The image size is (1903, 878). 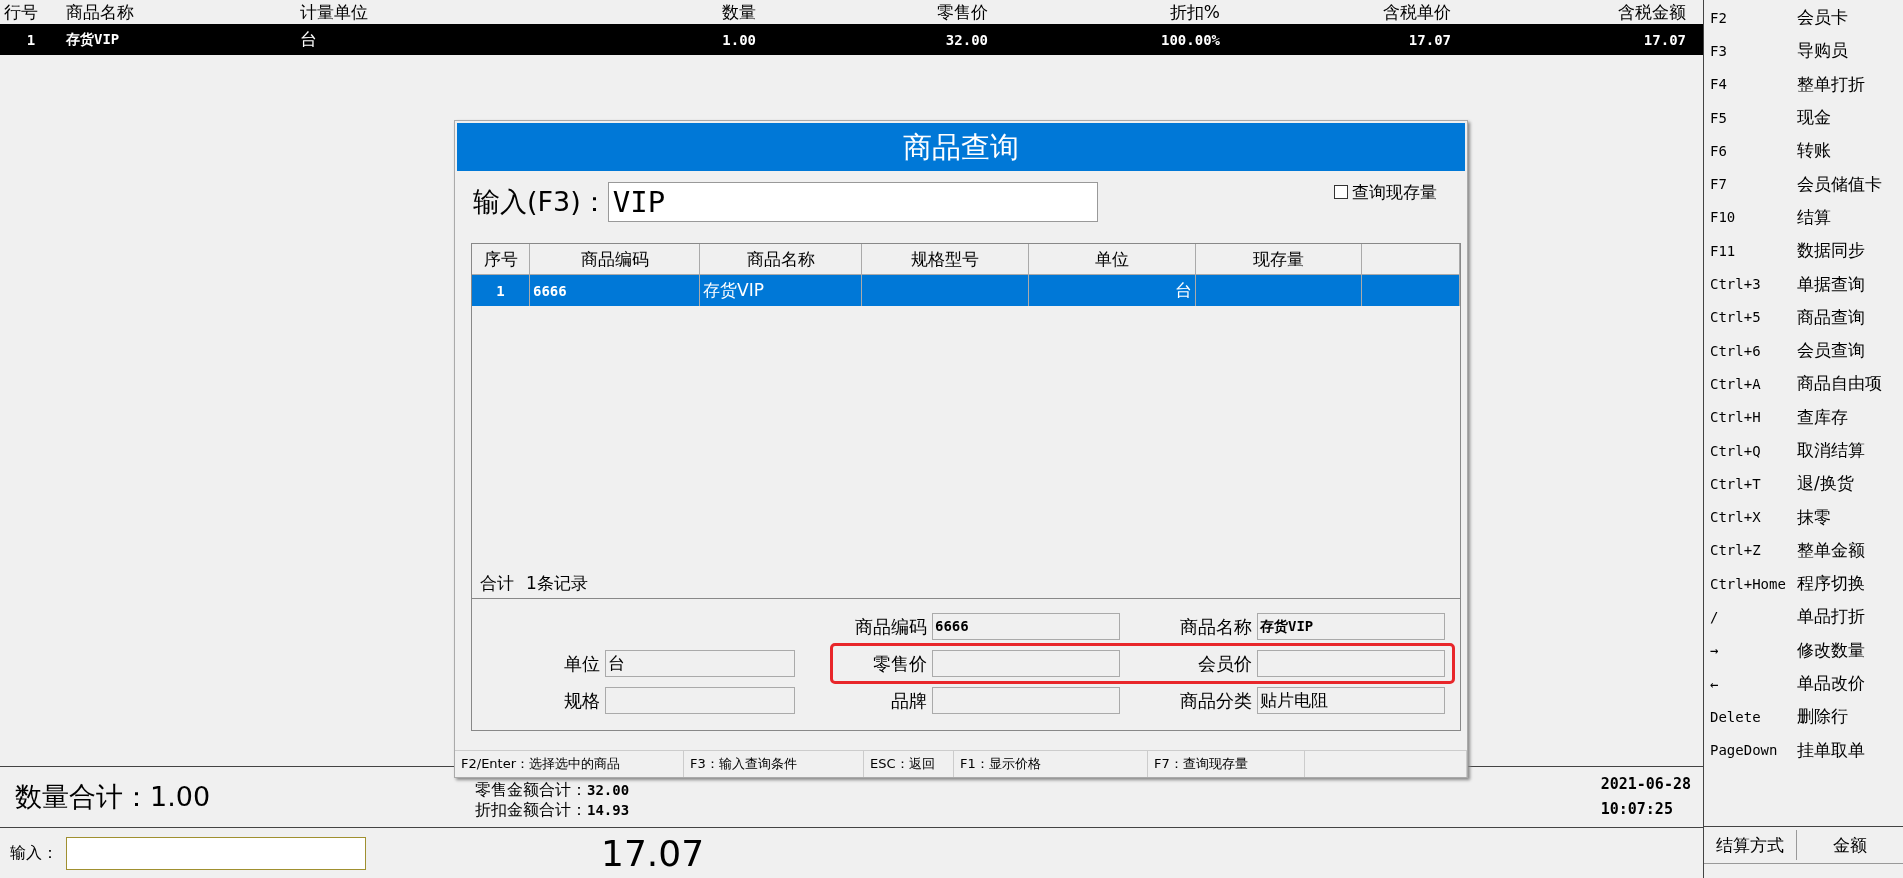 What do you see at coordinates (962, 12) in the screenshot?
I see `column-header: 零售价` at bounding box center [962, 12].